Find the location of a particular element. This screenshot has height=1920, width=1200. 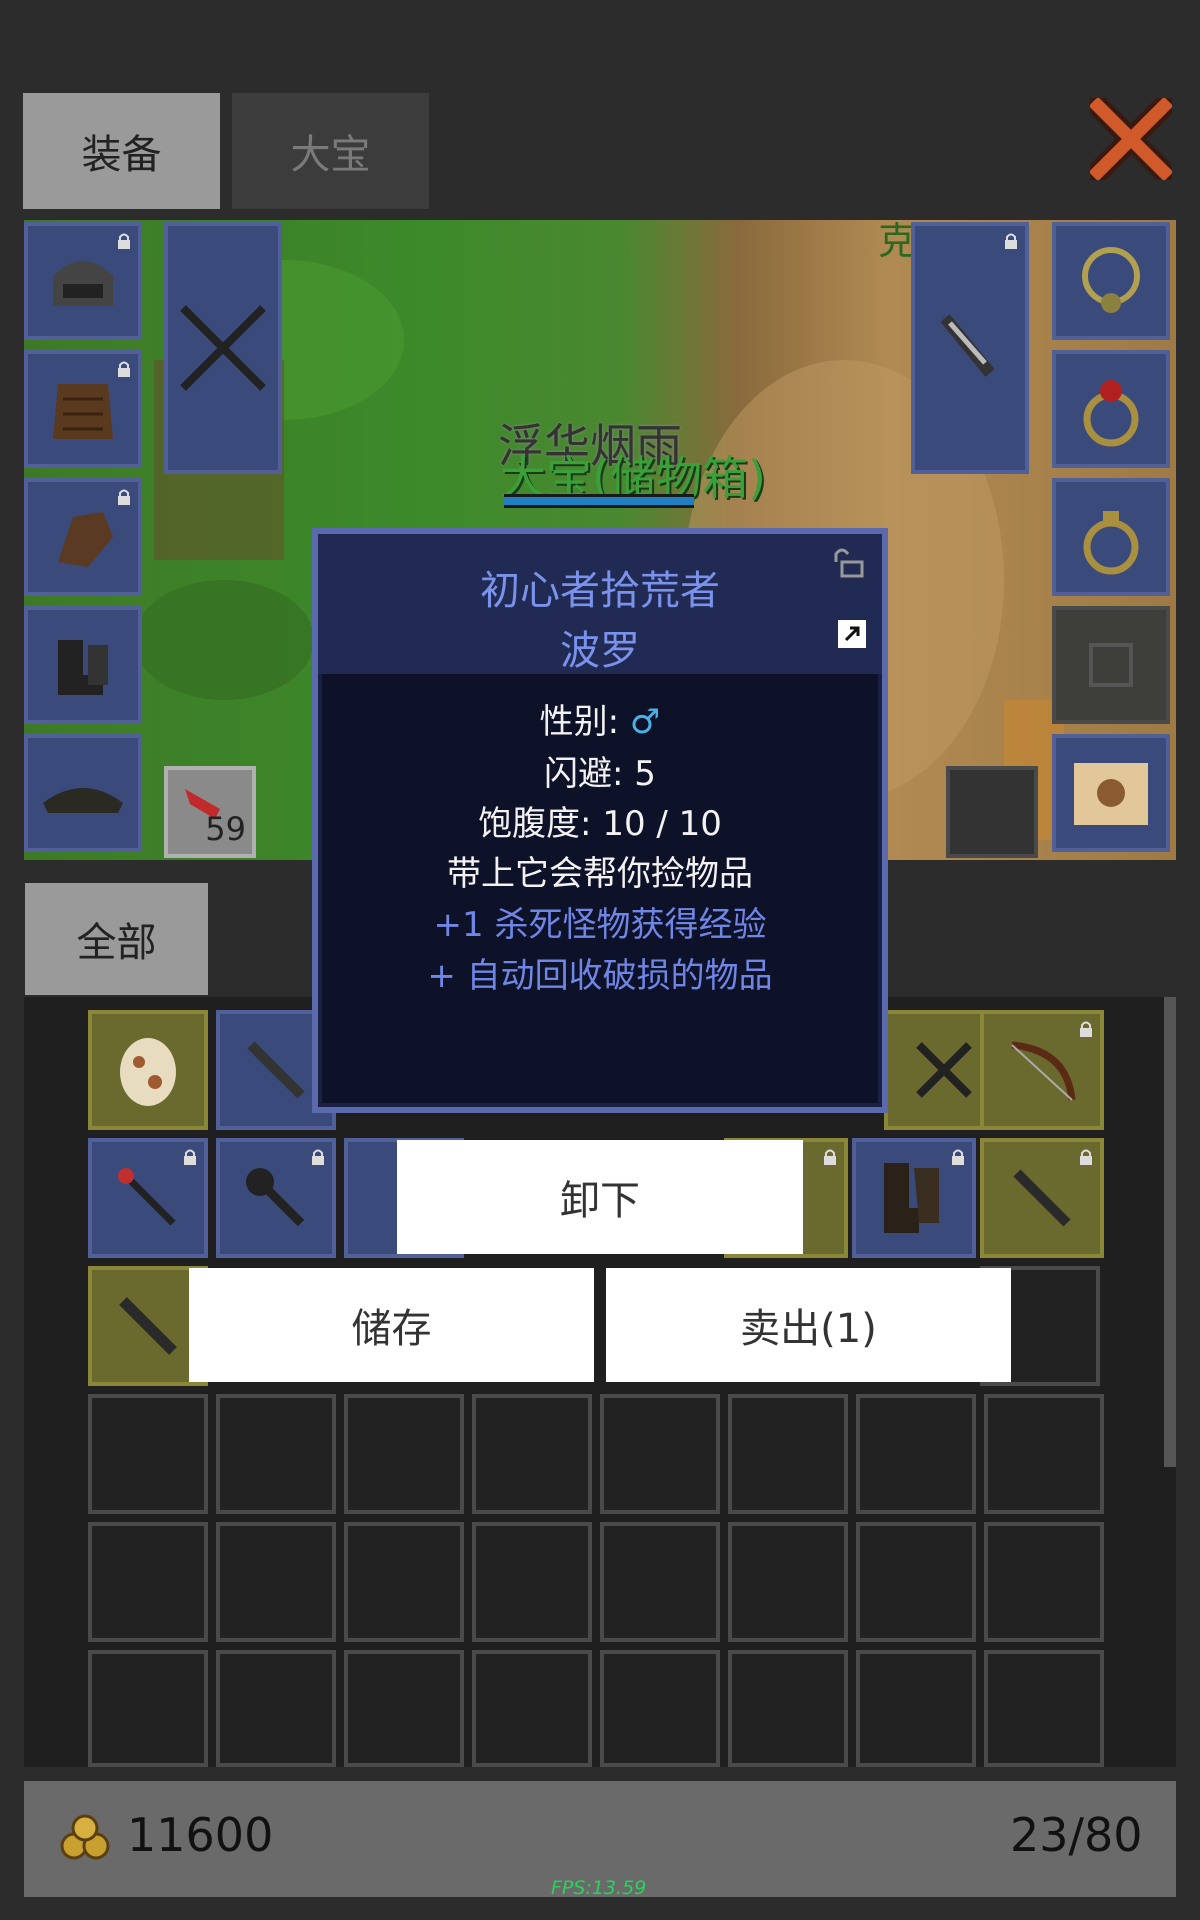

armor-slot is located at coordinates (83, 409).